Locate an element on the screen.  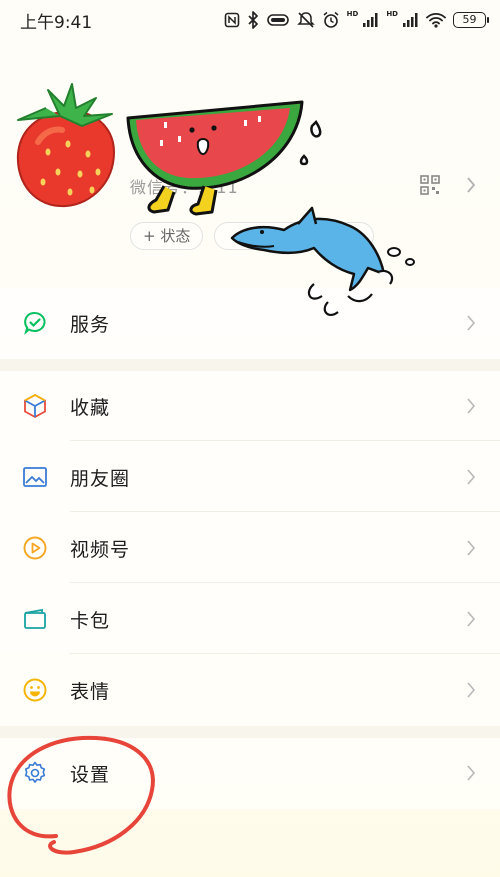
menu-item-channels: 视频号 is located at coordinates (250, 548).